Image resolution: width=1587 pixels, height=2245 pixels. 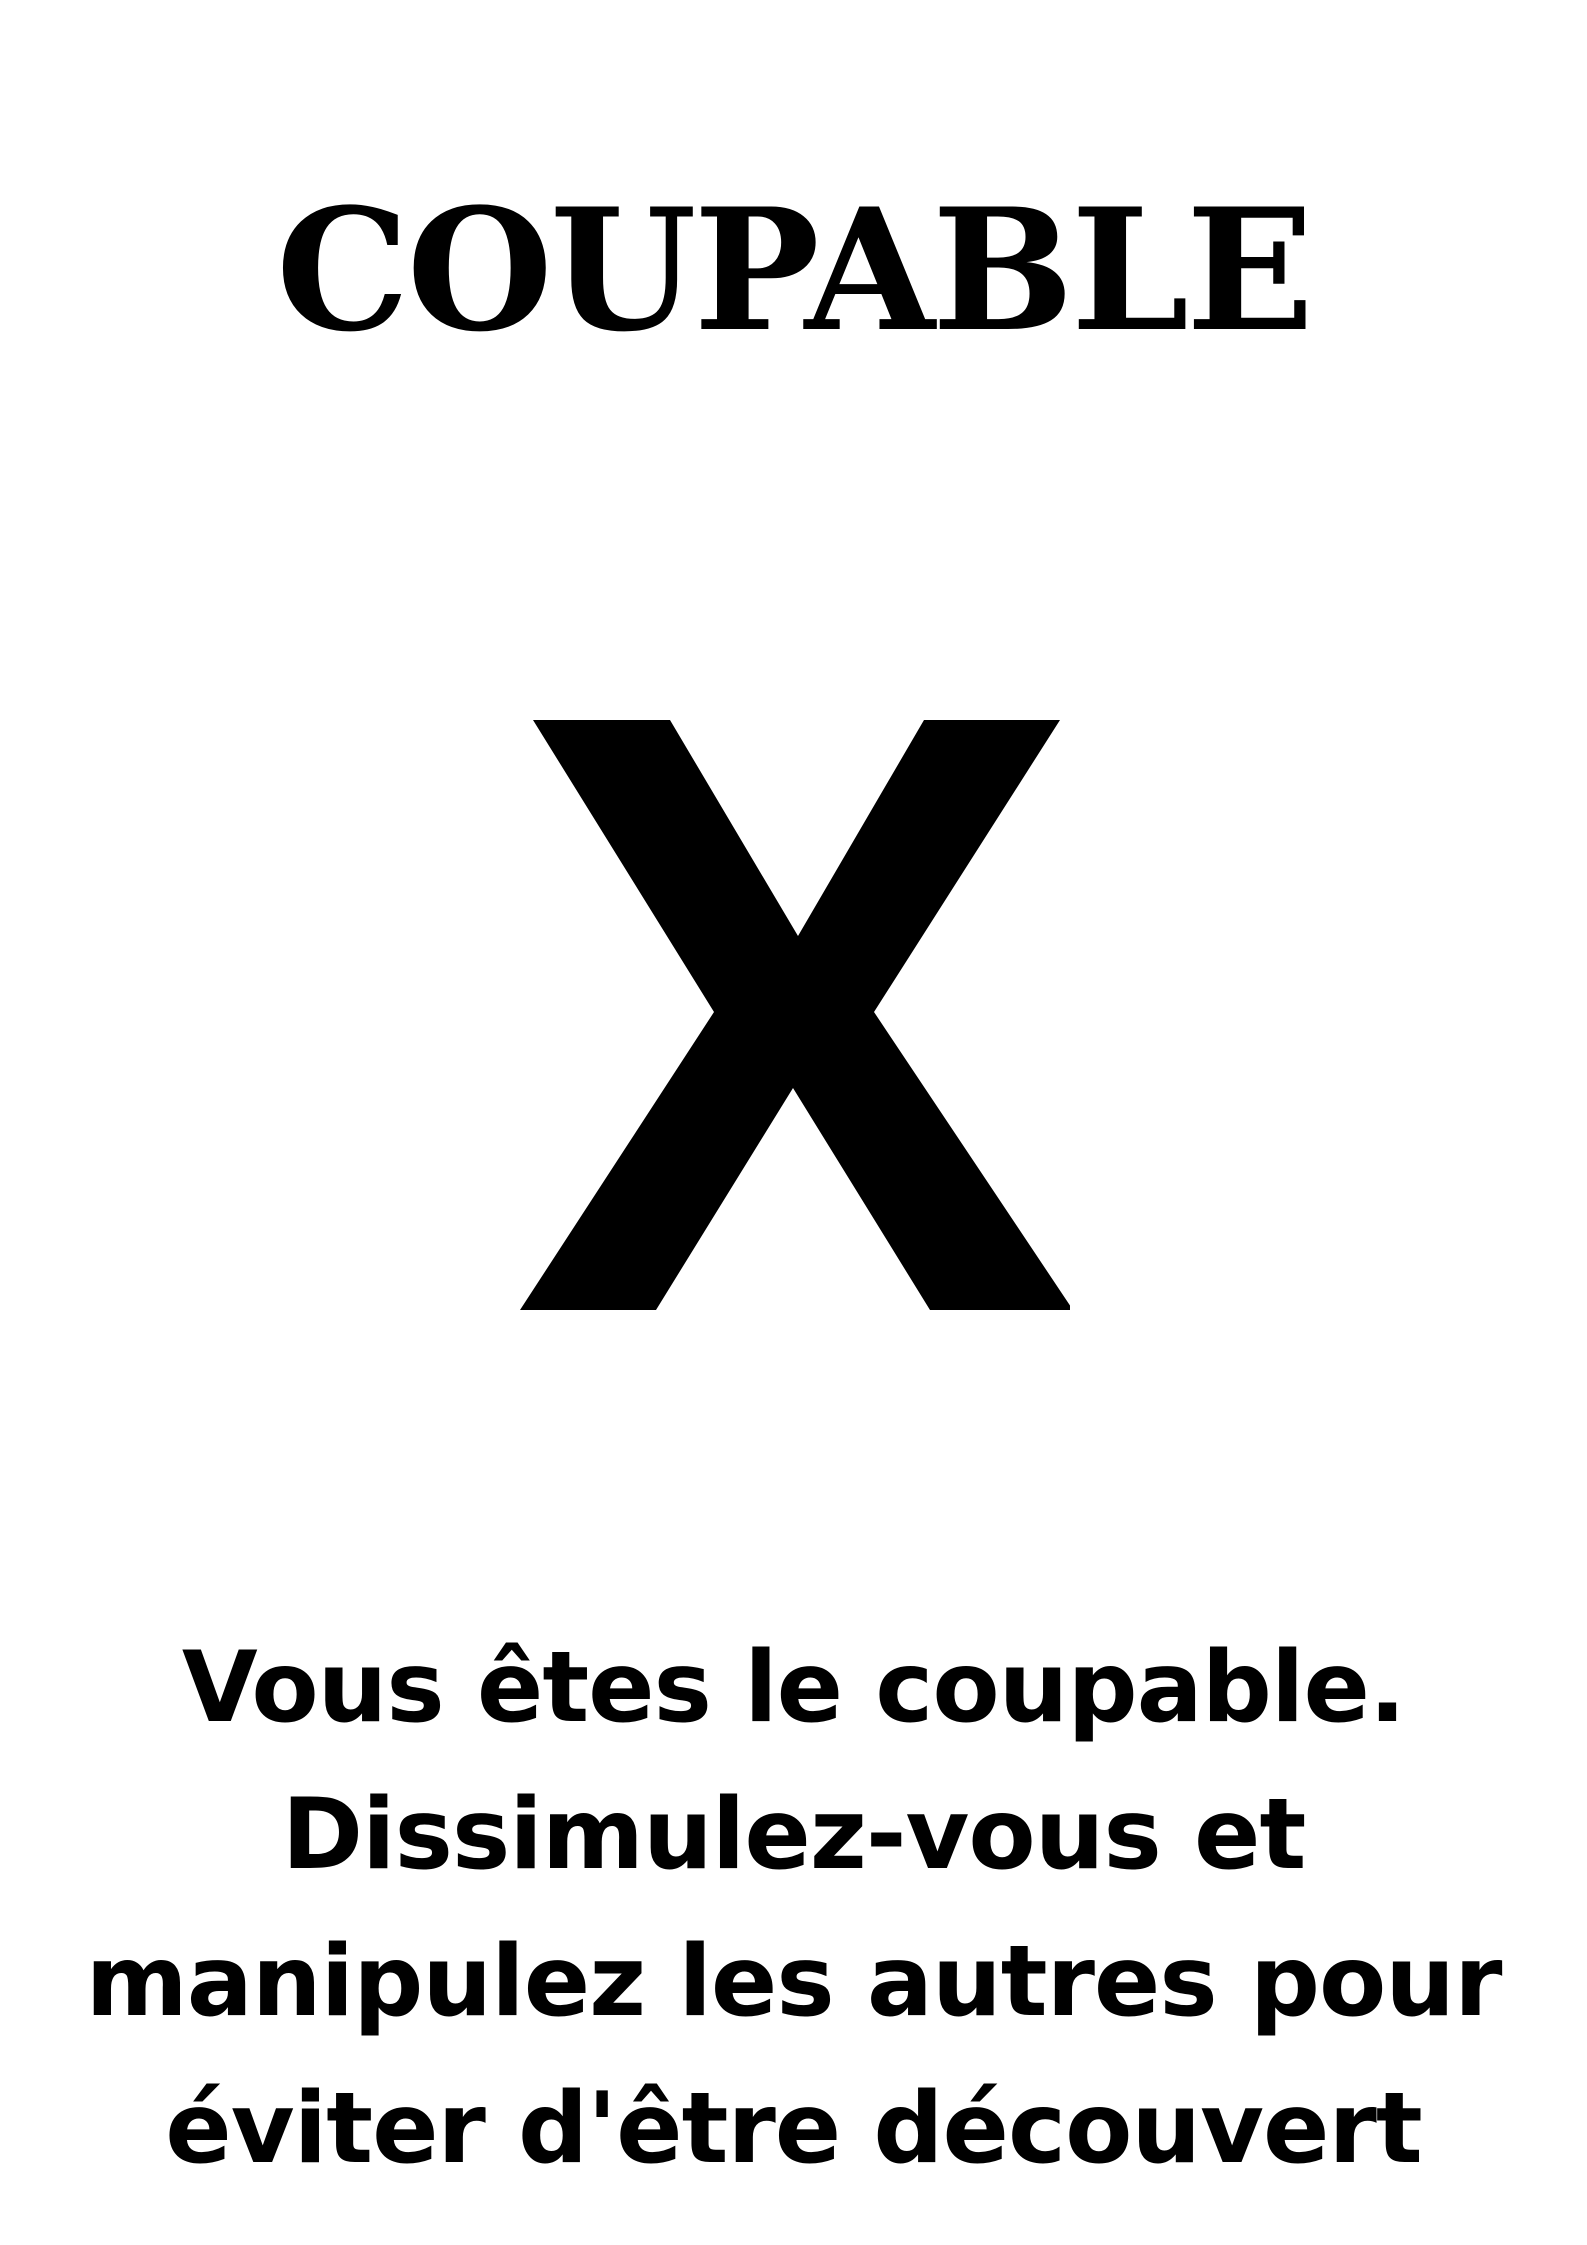 What do you see at coordinates (793, 2129) in the screenshot?
I see `description-line: éviter d'être découvert` at bounding box center [793, 2129].